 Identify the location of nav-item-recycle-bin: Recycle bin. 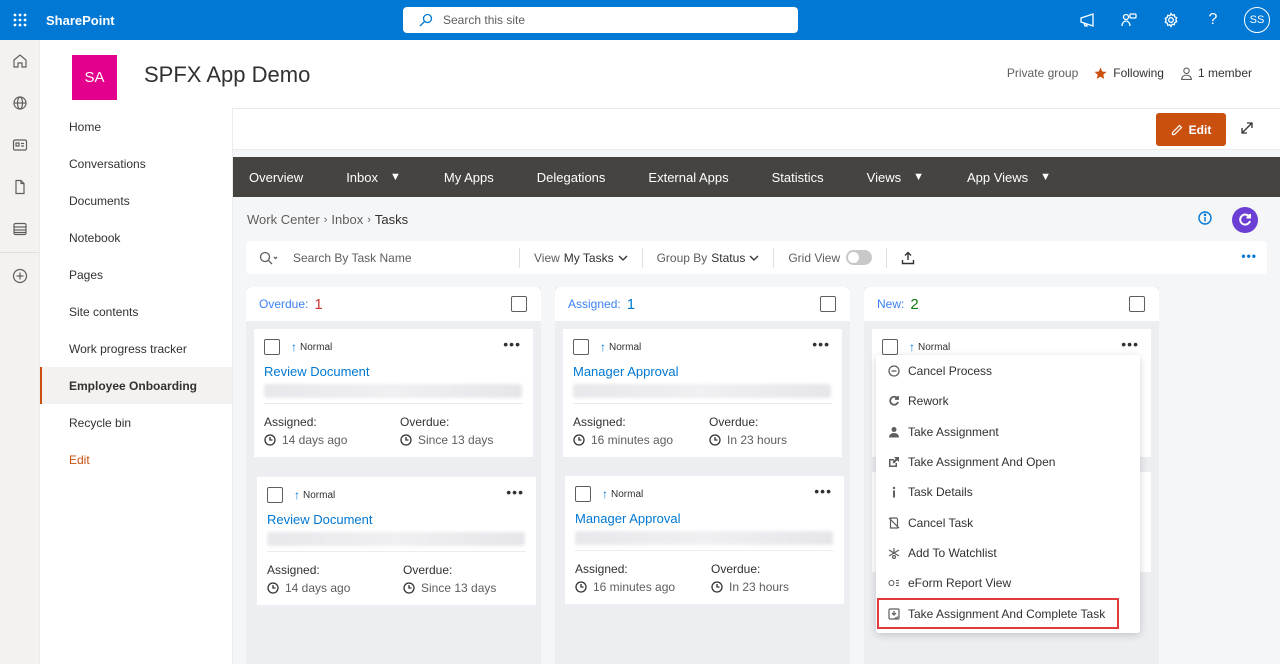
(136, 422).